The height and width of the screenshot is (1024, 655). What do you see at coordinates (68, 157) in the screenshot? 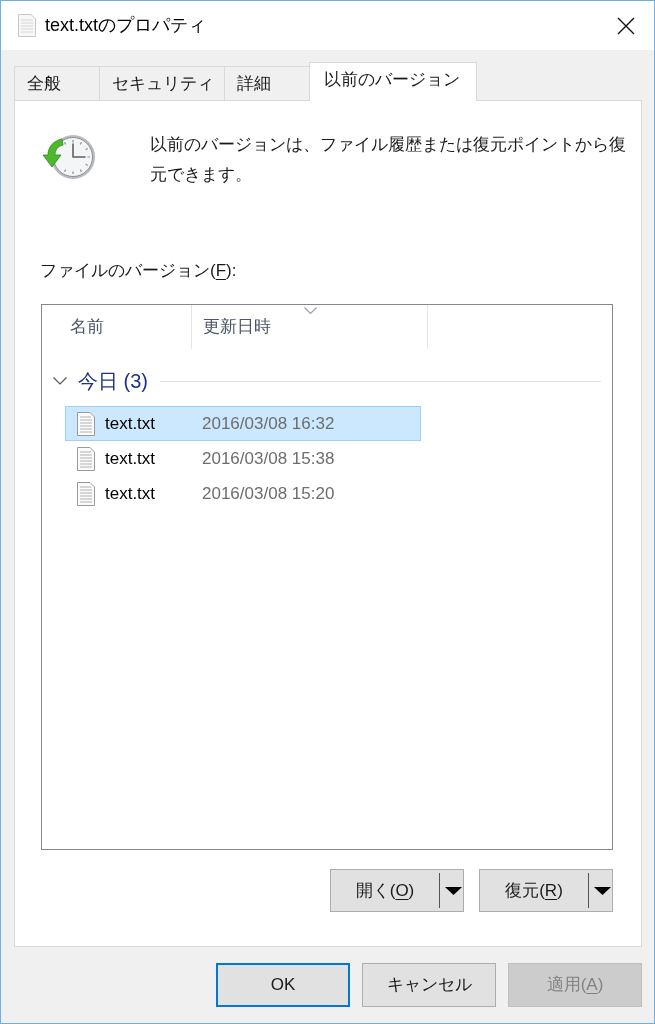
I see `clock-with-arrow-icon` at bounding box center [68, 157].